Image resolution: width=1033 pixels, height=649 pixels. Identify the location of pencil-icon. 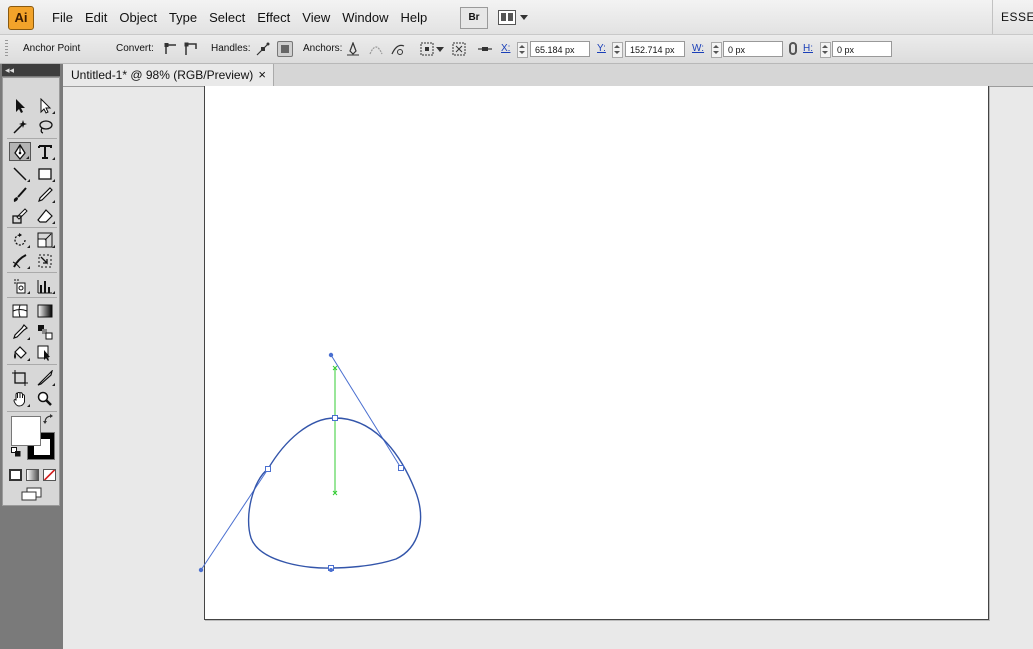
(45, 194).